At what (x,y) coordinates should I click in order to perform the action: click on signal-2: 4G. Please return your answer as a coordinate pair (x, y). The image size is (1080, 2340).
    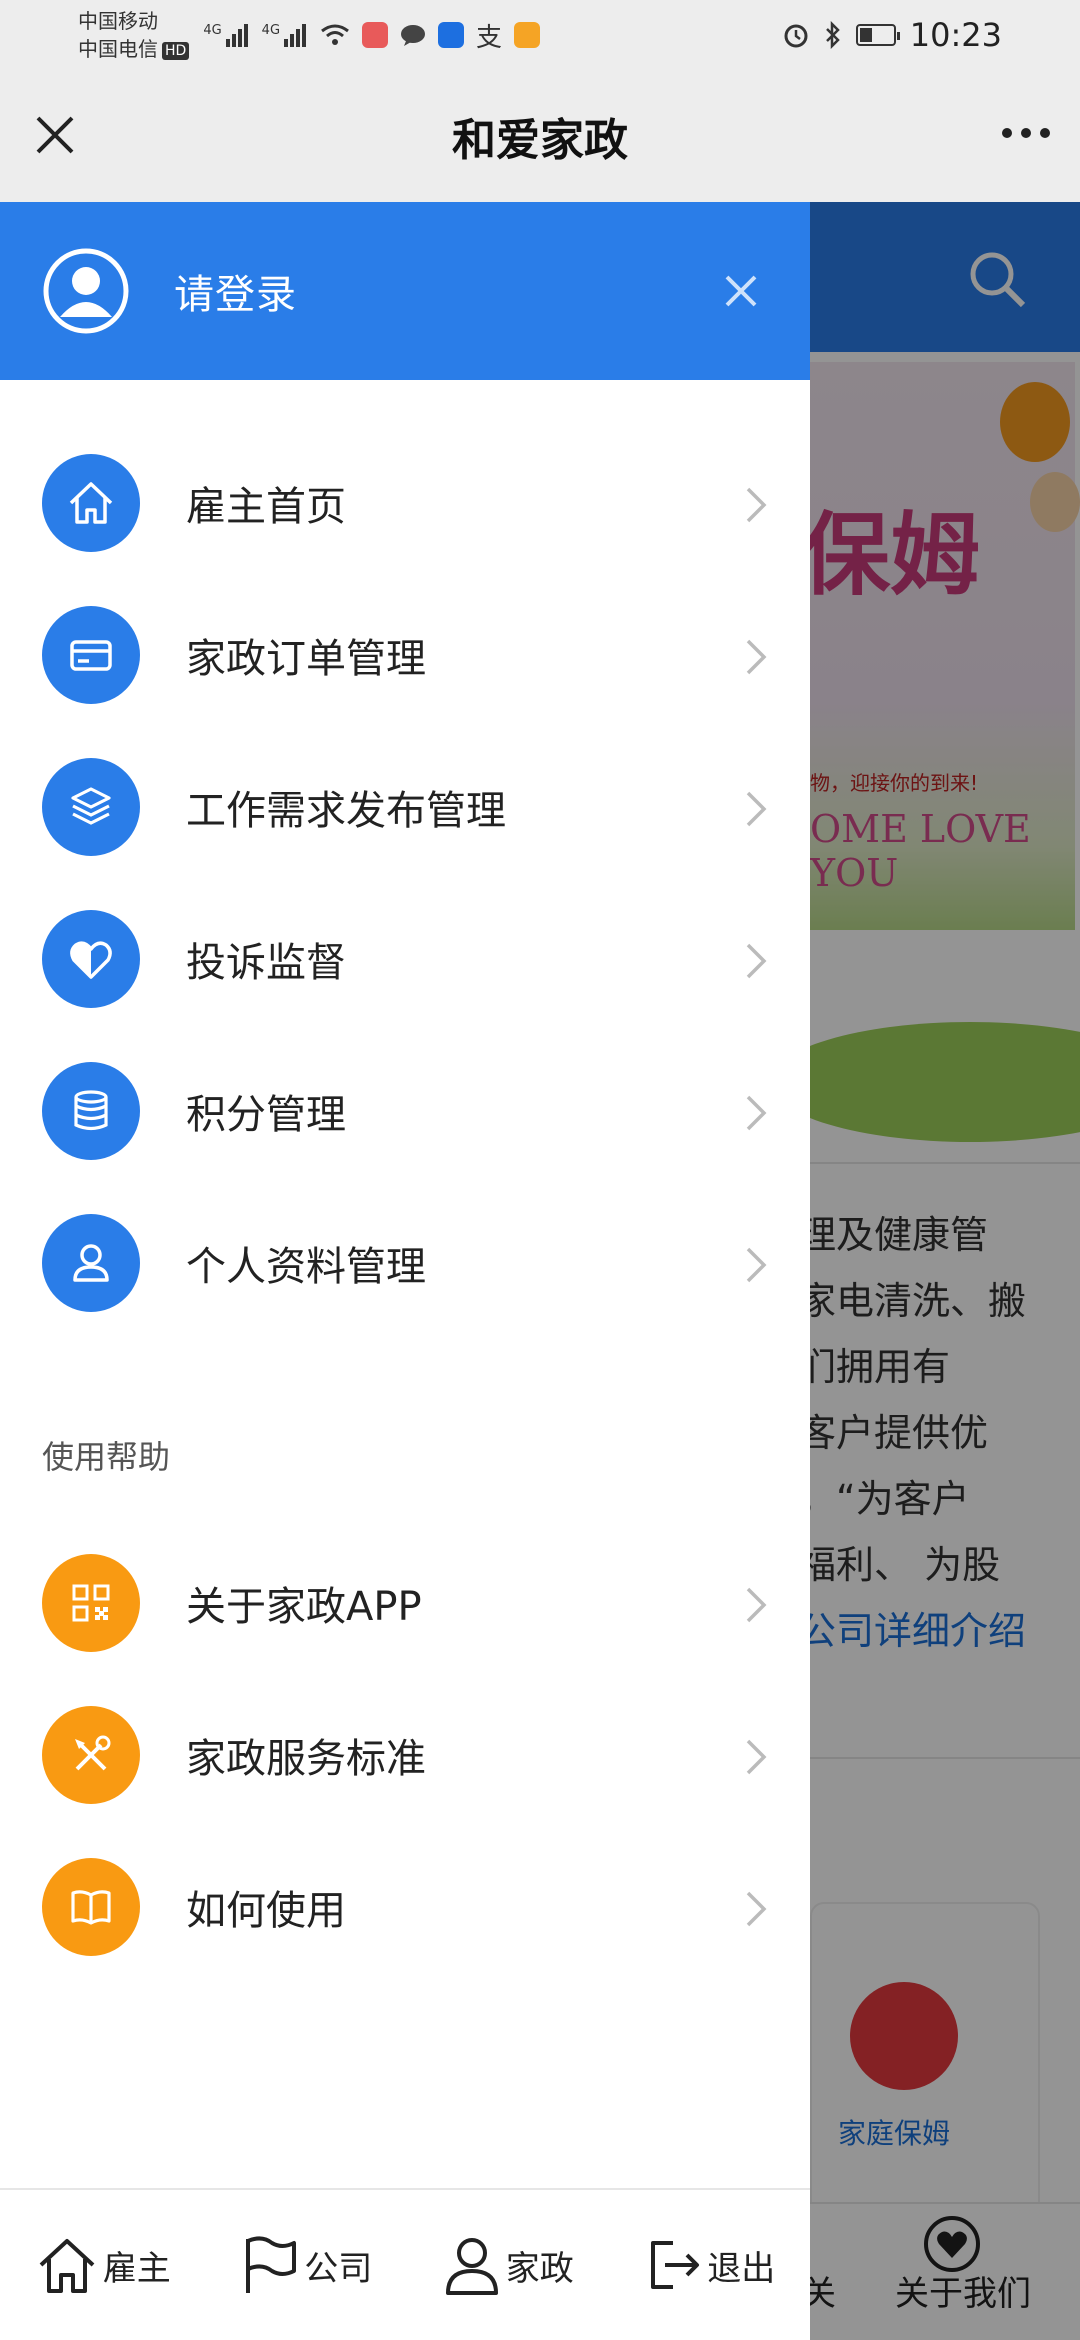
    Looking at the image, I should click on (284, 35).